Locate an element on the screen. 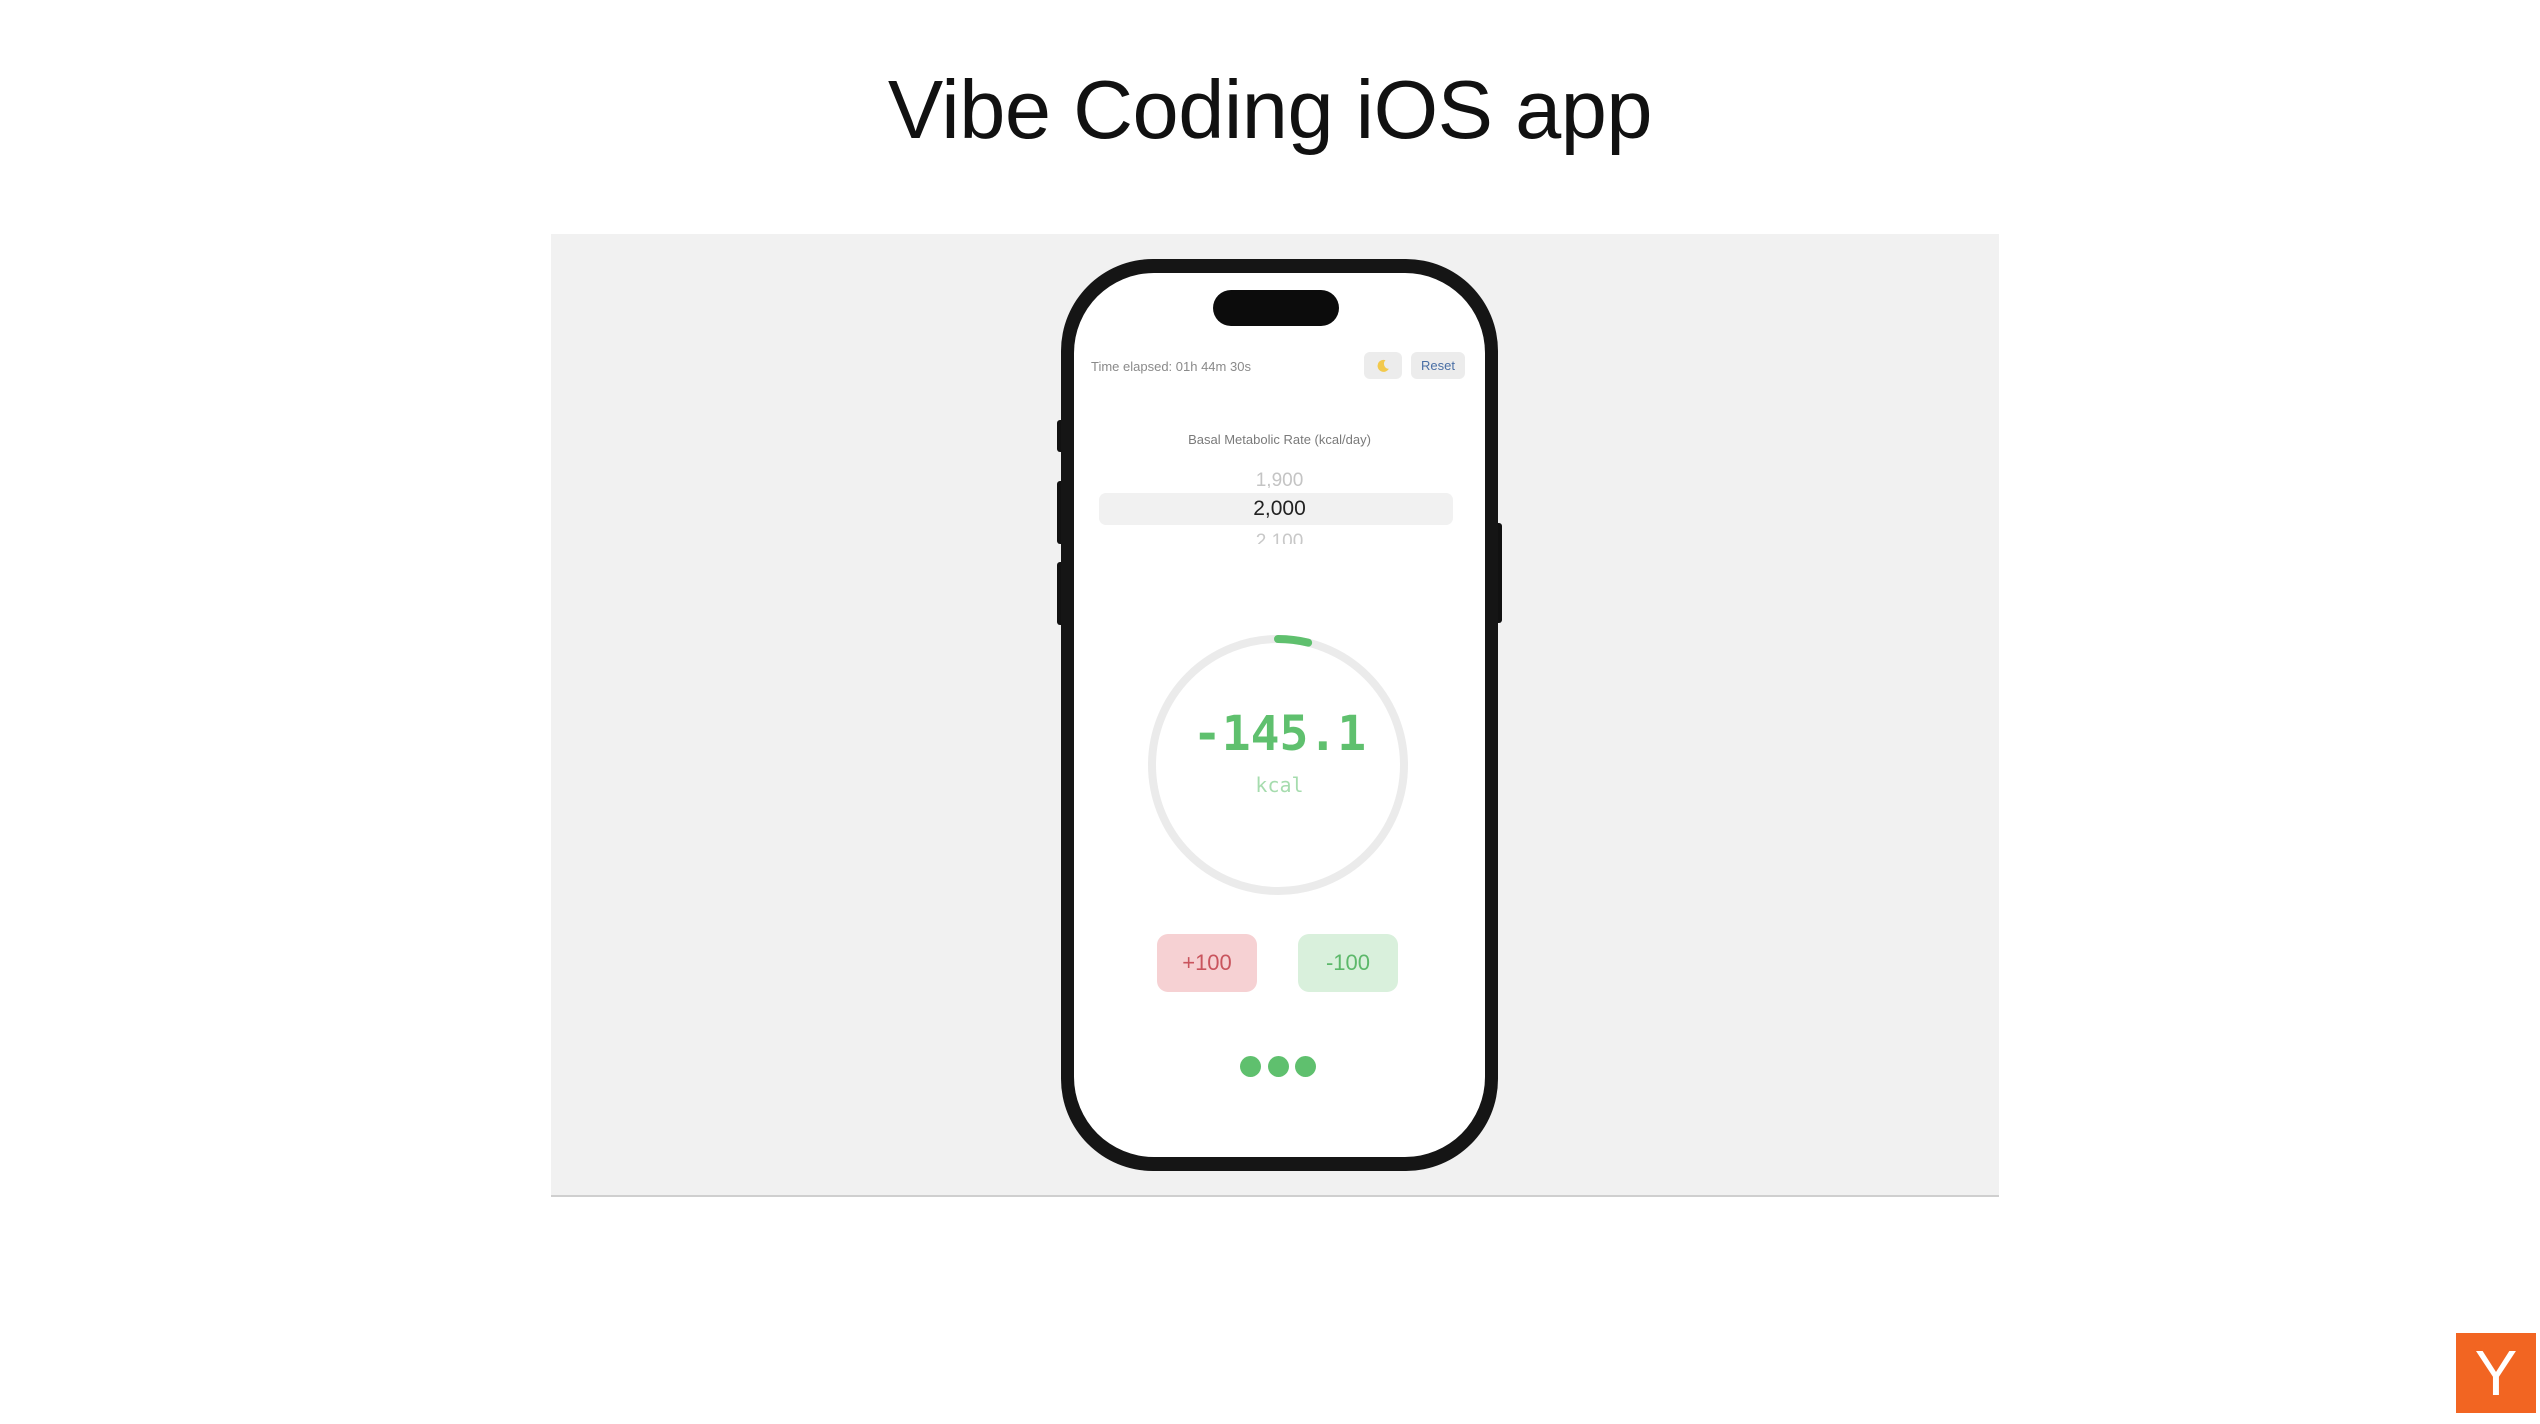  gauge-track is located at coordinates (1278, 765).